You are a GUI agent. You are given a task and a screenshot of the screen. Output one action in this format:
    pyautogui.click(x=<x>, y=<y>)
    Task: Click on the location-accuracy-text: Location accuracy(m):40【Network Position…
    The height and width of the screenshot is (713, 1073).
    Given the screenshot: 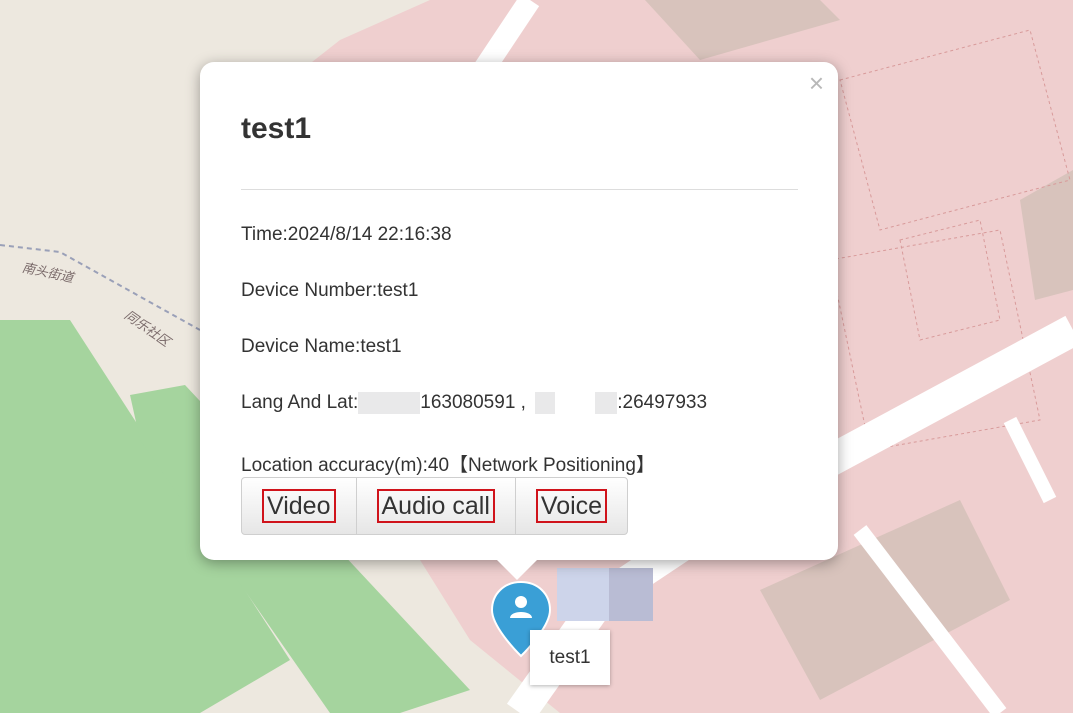 What is the action you would take?
    pyautogui.click(x=448, y=465)
    